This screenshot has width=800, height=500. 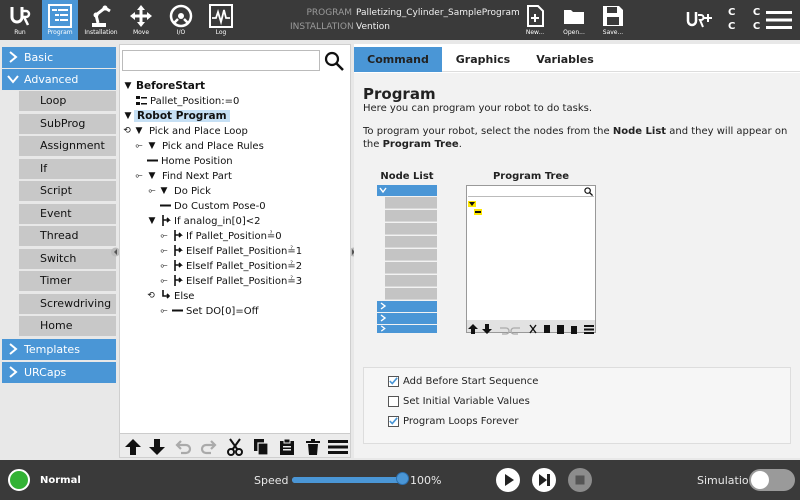 I want to click on tree-node-elseif-pallet-1: ElseIf Pallet_Position≟1, so click(x=237, y=251).